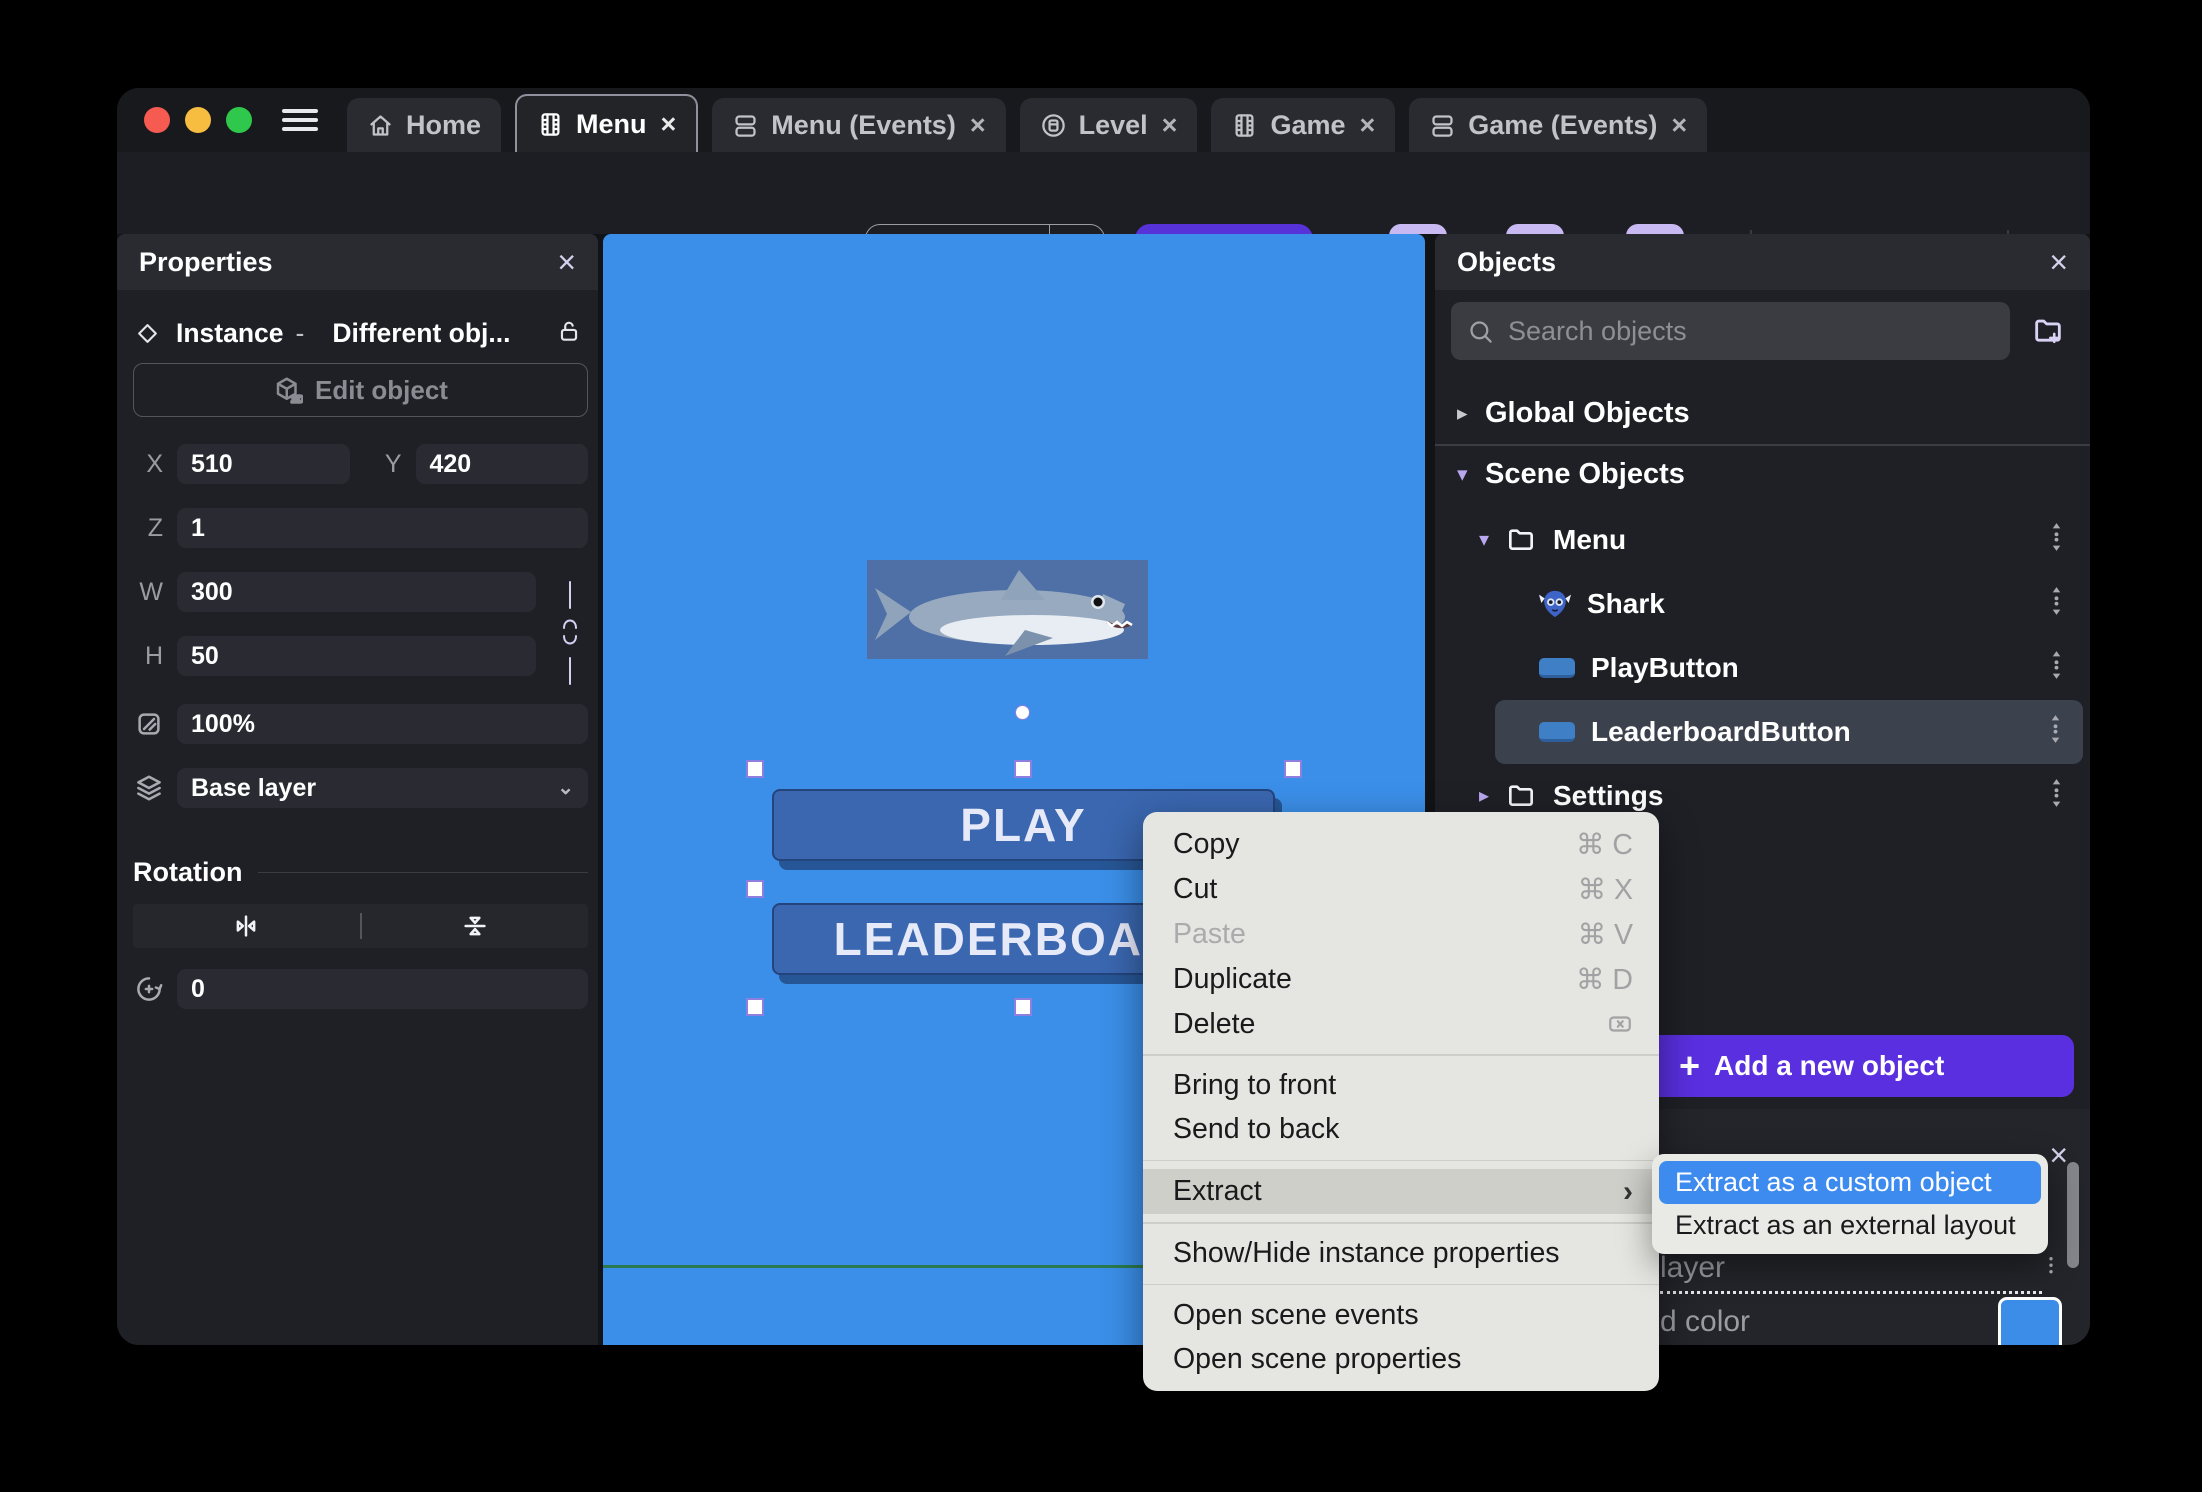  I want to click on play-button-label: PLAY, so click(1023, 825).